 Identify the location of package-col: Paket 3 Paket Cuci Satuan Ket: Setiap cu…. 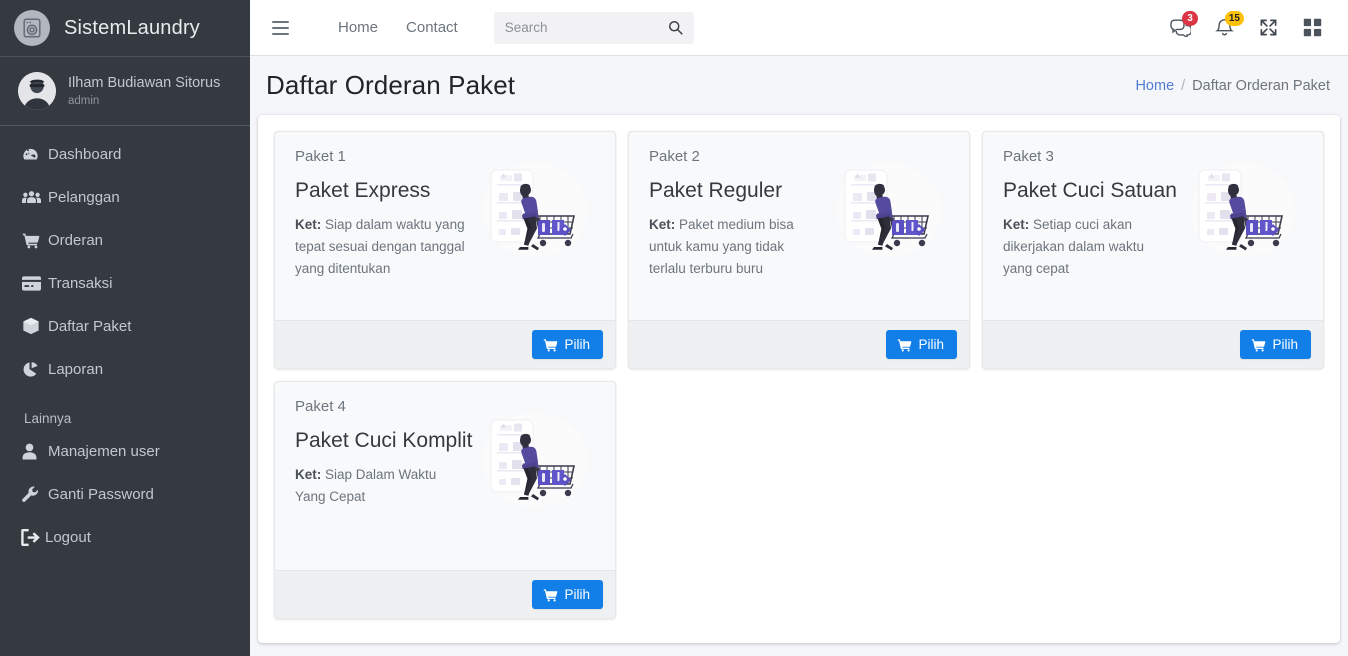
(1153, 256).